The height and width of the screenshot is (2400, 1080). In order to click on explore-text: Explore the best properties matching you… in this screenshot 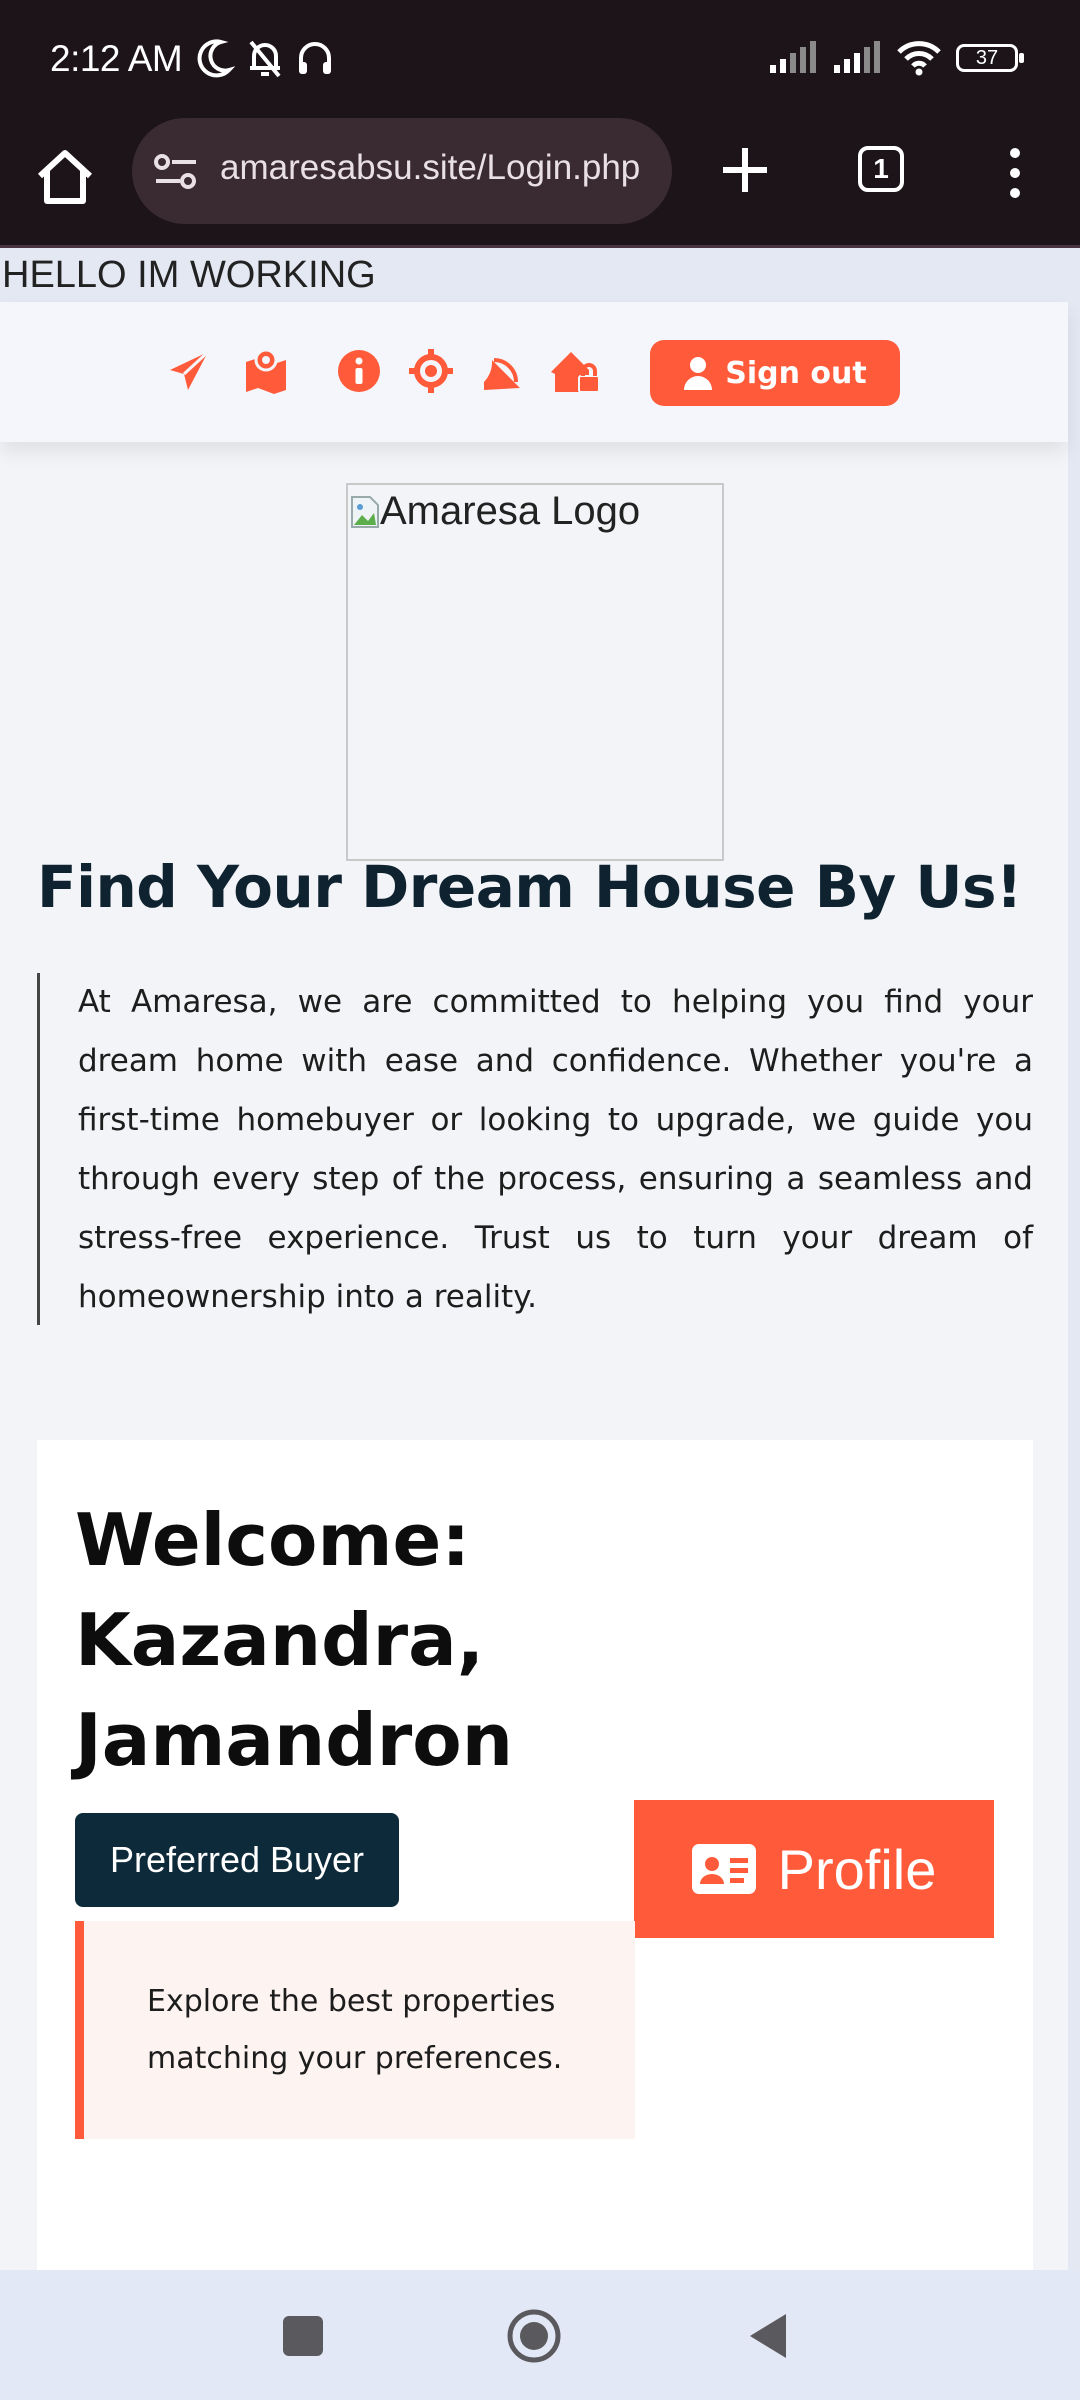, I will do `click(355, 2030)`.